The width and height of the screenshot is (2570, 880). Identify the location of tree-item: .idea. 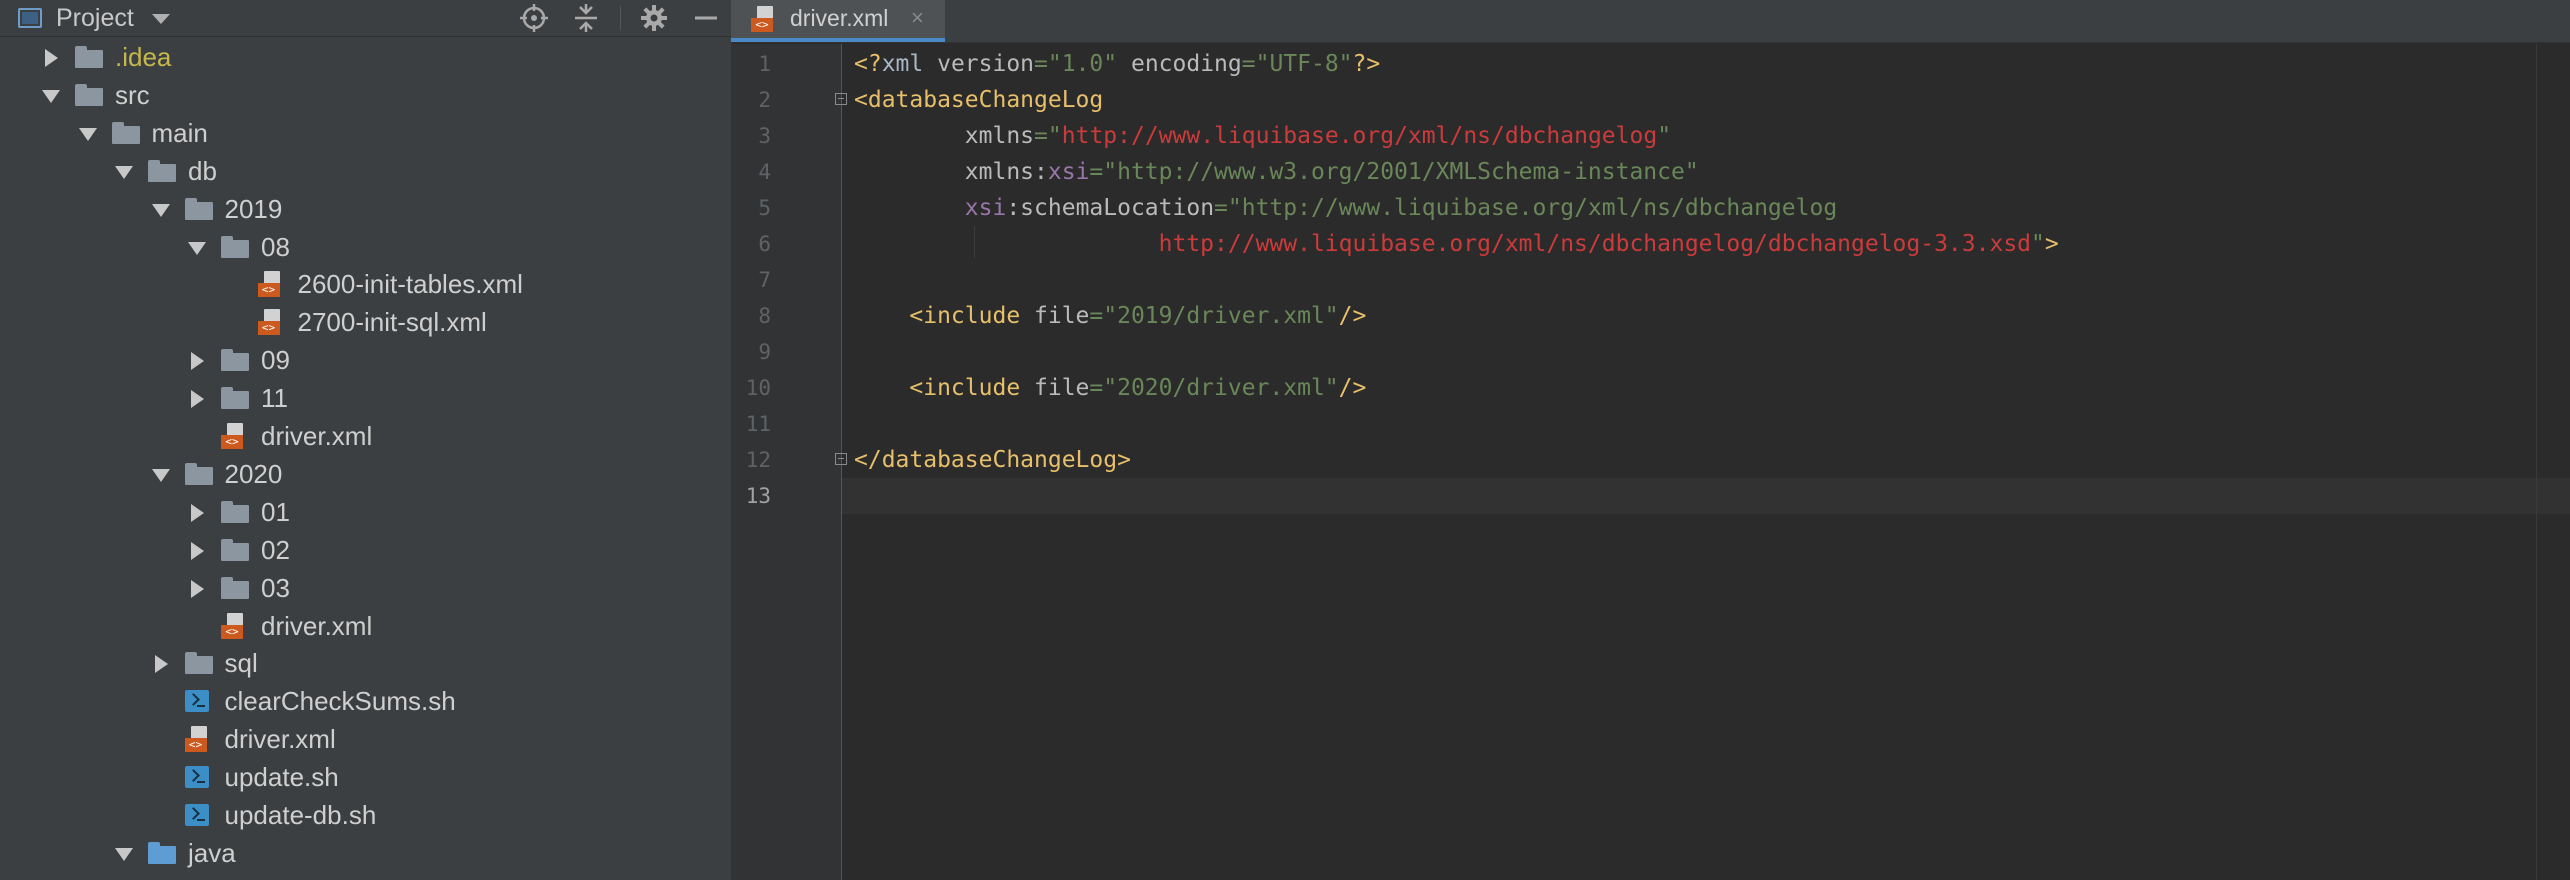
(365, 57).